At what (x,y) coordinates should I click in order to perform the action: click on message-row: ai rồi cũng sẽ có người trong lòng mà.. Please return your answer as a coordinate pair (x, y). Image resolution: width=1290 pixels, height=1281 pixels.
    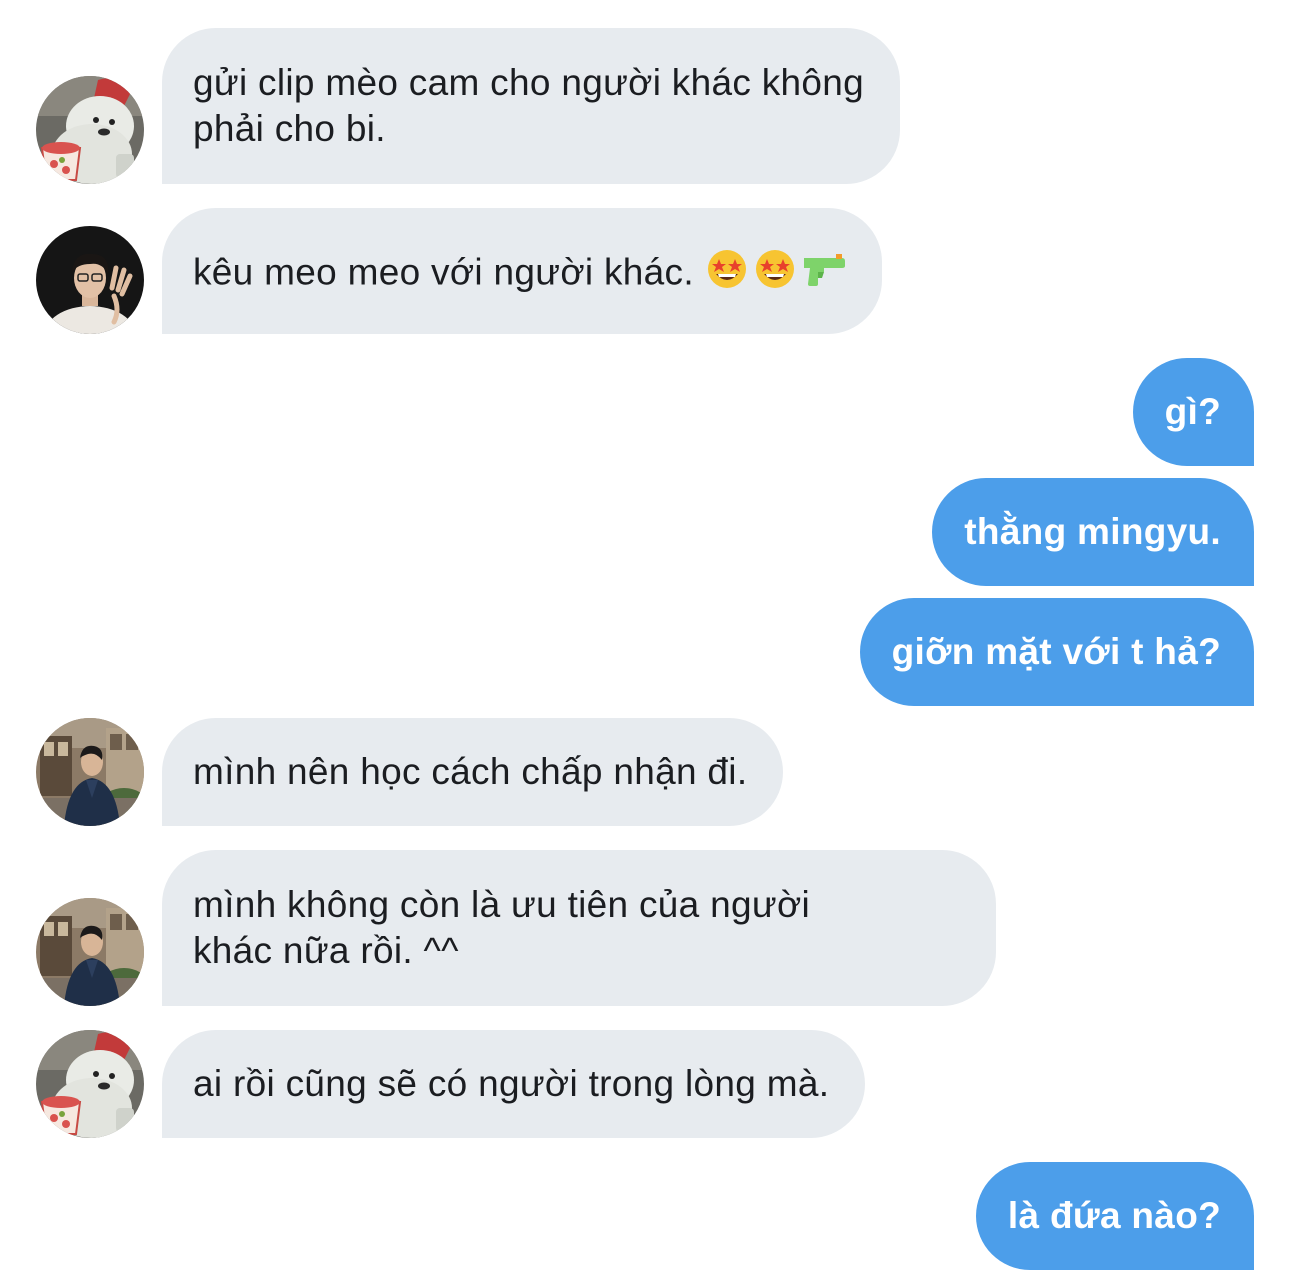
    Looking at the image, I should click on (645, 1084).